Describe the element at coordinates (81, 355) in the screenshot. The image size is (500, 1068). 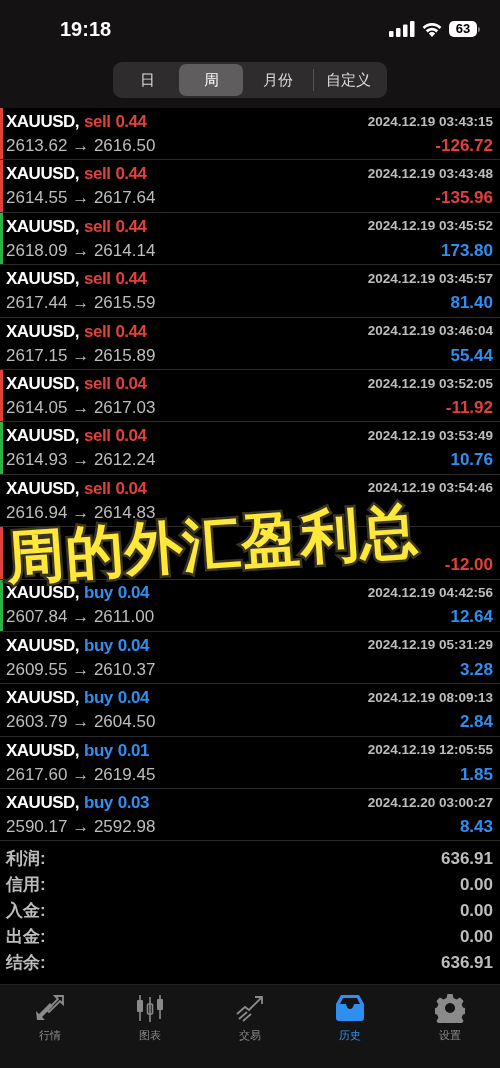
I see `price-range: 2617.15 → 2615.89` at that location.